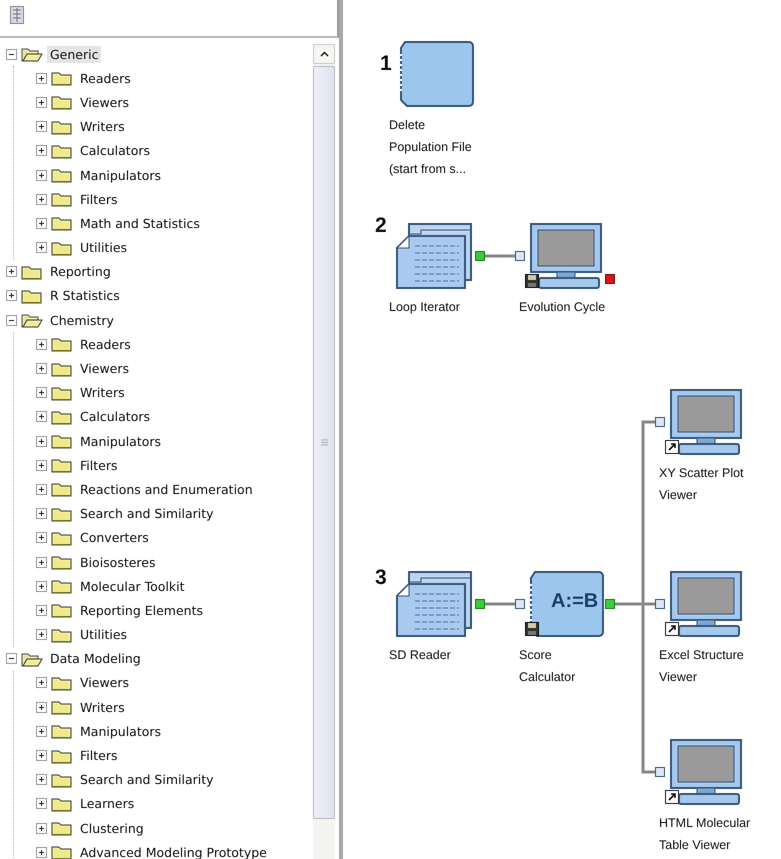 This screenshot has width=781, height=859. What do you see at coordinates (95, 659) in the screenshot?
I see `tree-item: Data Modeling` at bounding box center [95, 659].